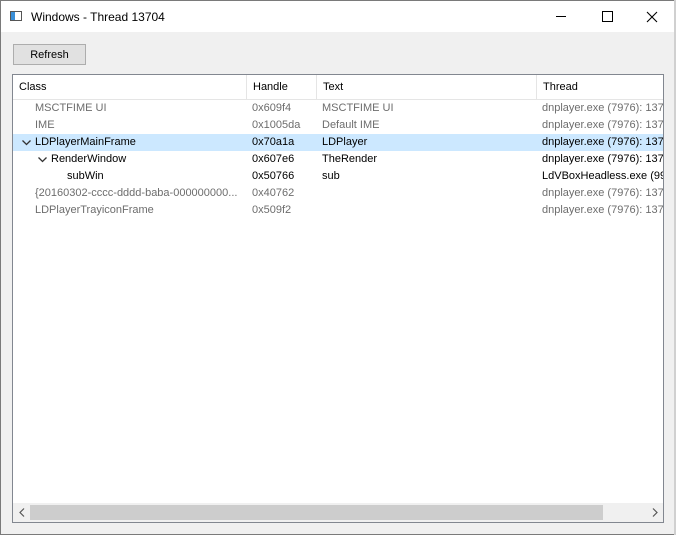 This screenshot has width=676, height=535. I want to click on scroll-left-button, so click(21, 512).